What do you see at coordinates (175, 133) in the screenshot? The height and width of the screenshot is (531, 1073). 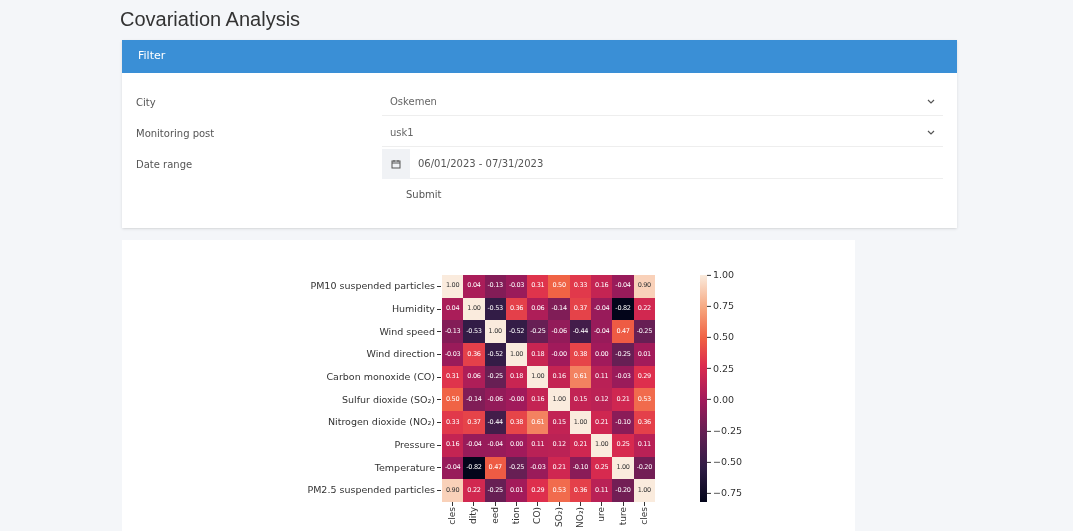 I see `field-label: Monitoring post` at bounding box center [175, 133].